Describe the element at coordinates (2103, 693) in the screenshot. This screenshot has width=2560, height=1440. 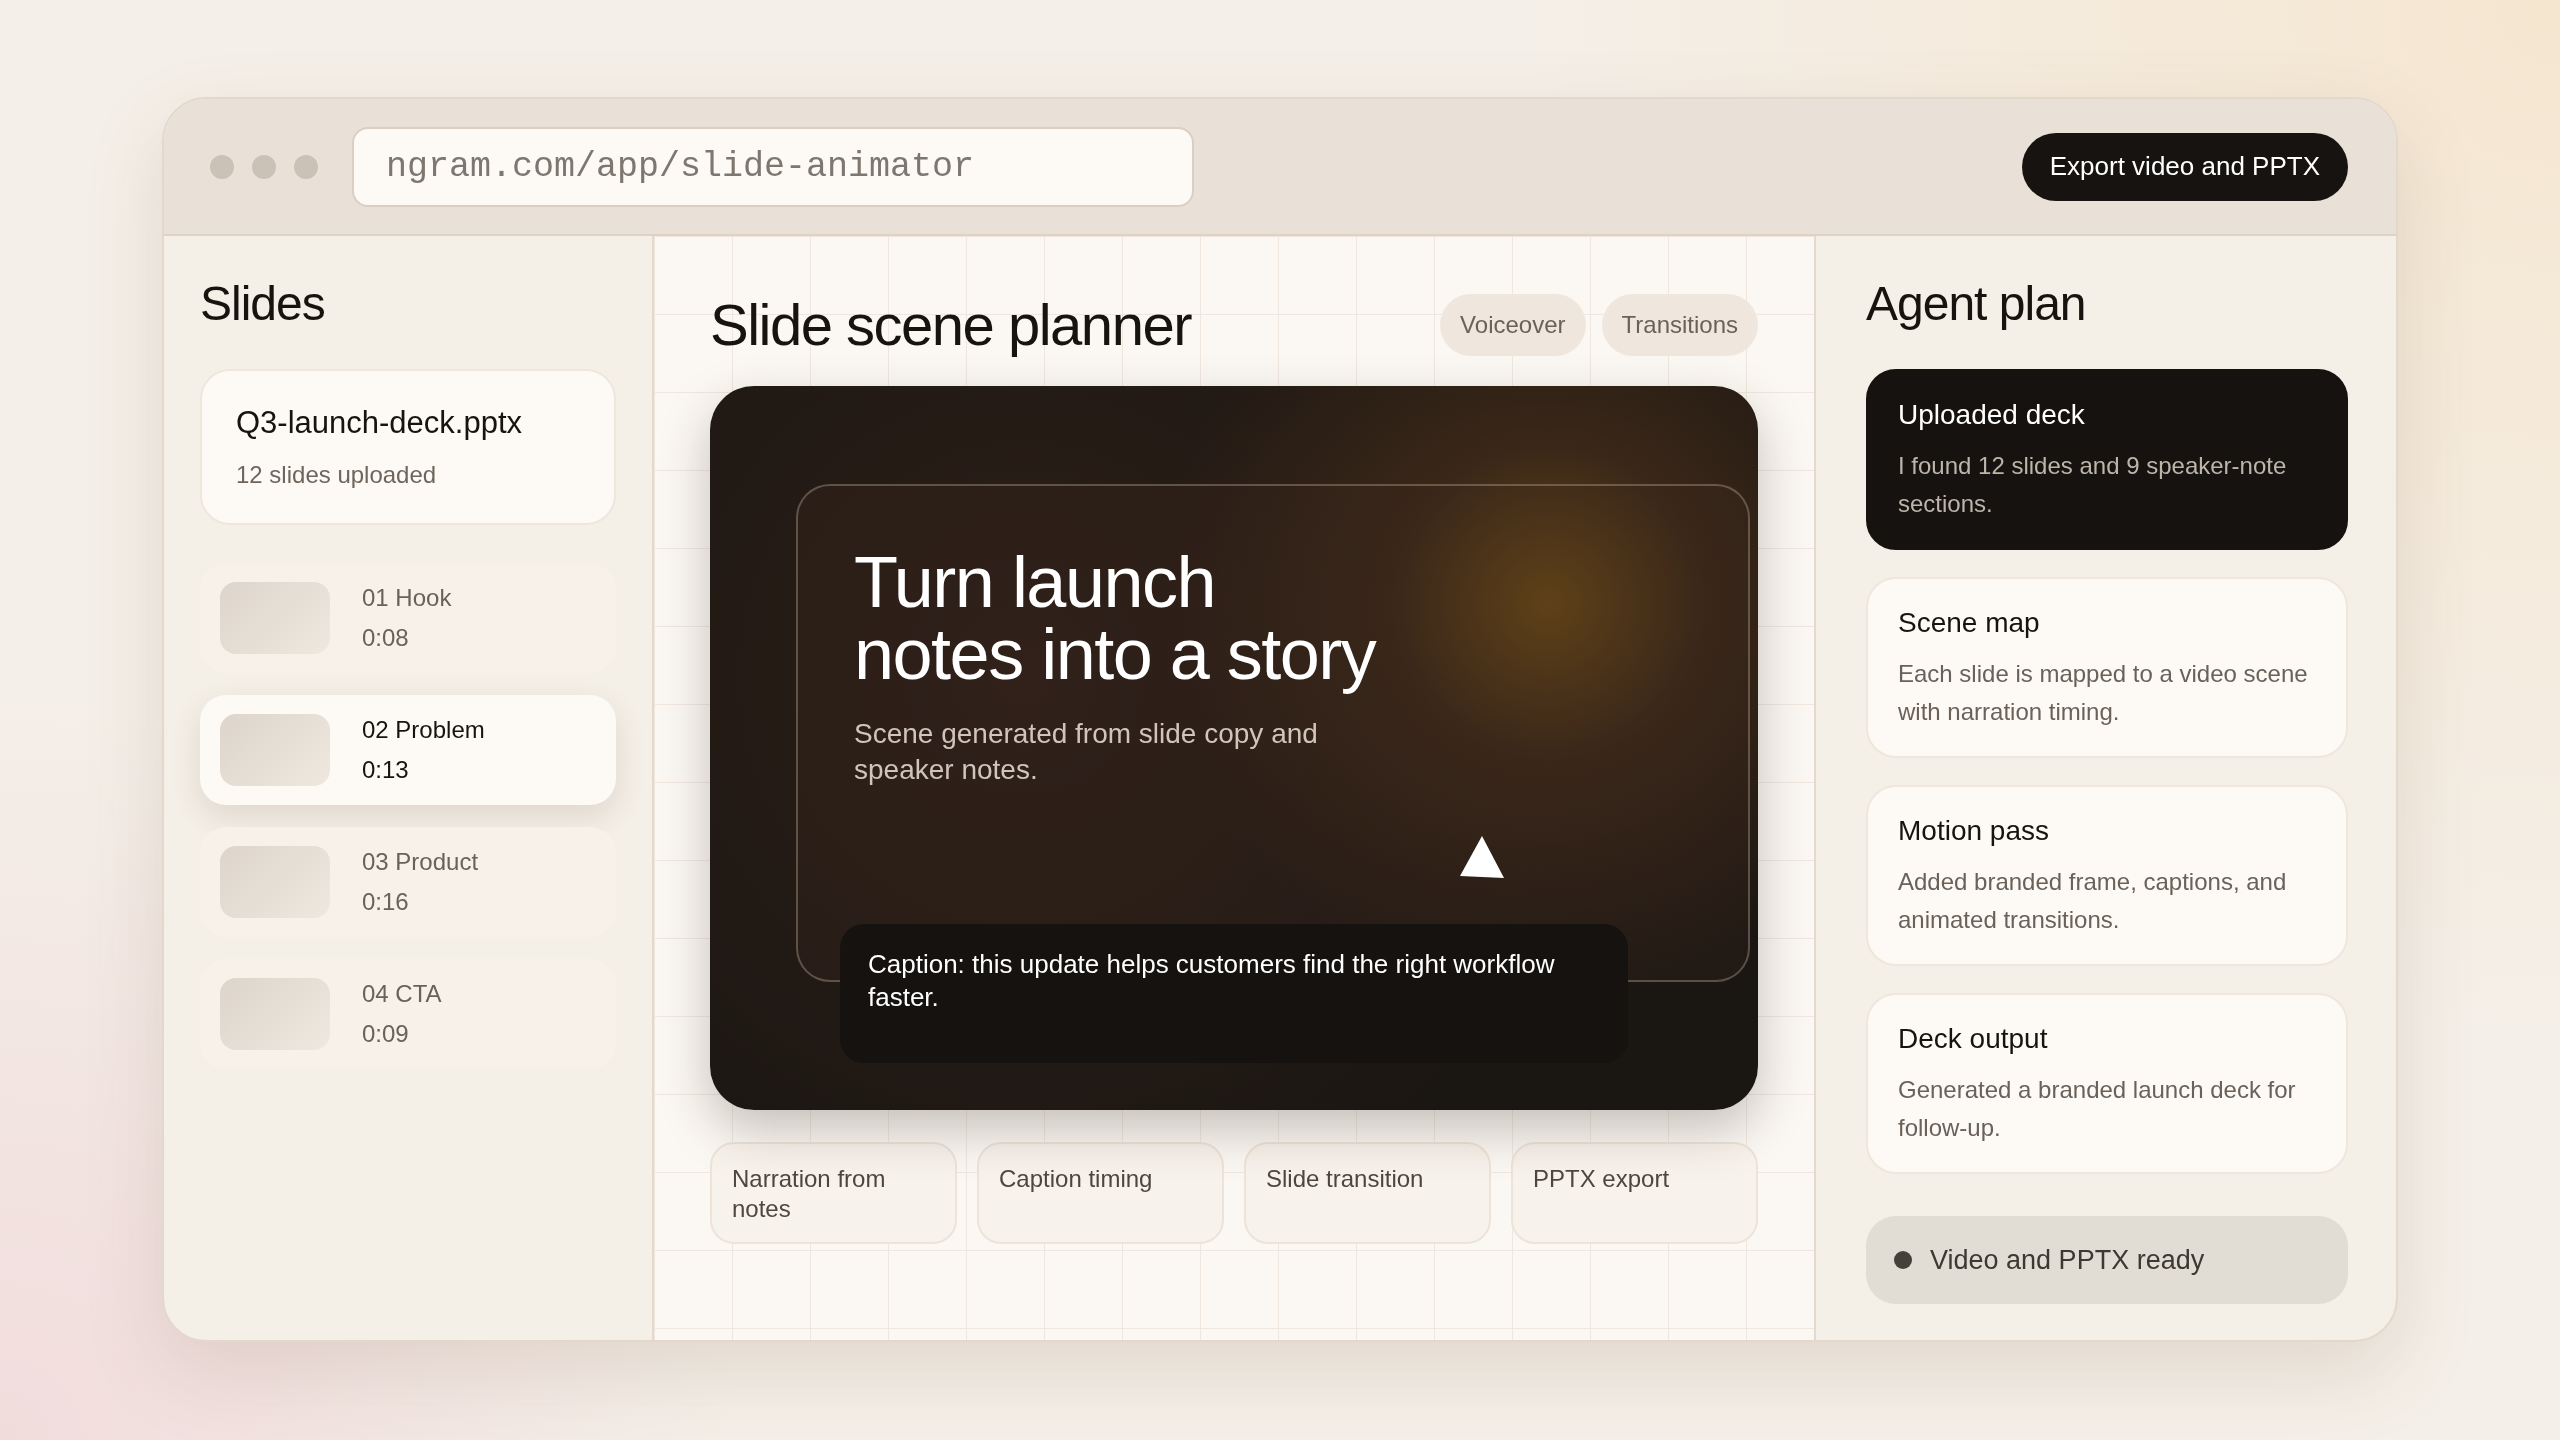
I see `step-description: Each slide is mapped to a video scene with narration timing.` at that location.